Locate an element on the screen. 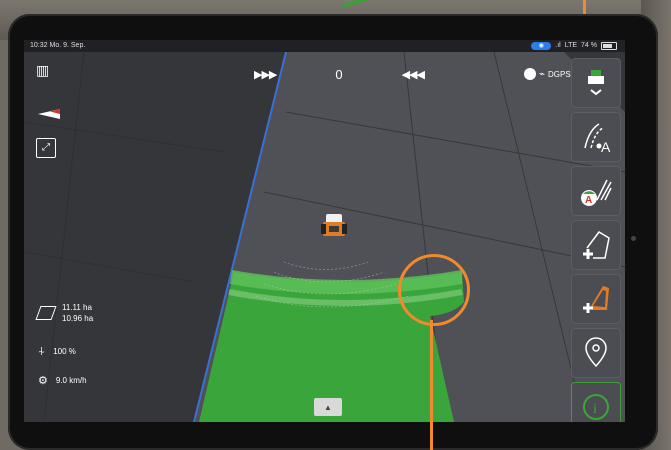 The image size is (671, 450). area-stat: 11.11 ha 10.96 ha is located at coordinates (64, 313).